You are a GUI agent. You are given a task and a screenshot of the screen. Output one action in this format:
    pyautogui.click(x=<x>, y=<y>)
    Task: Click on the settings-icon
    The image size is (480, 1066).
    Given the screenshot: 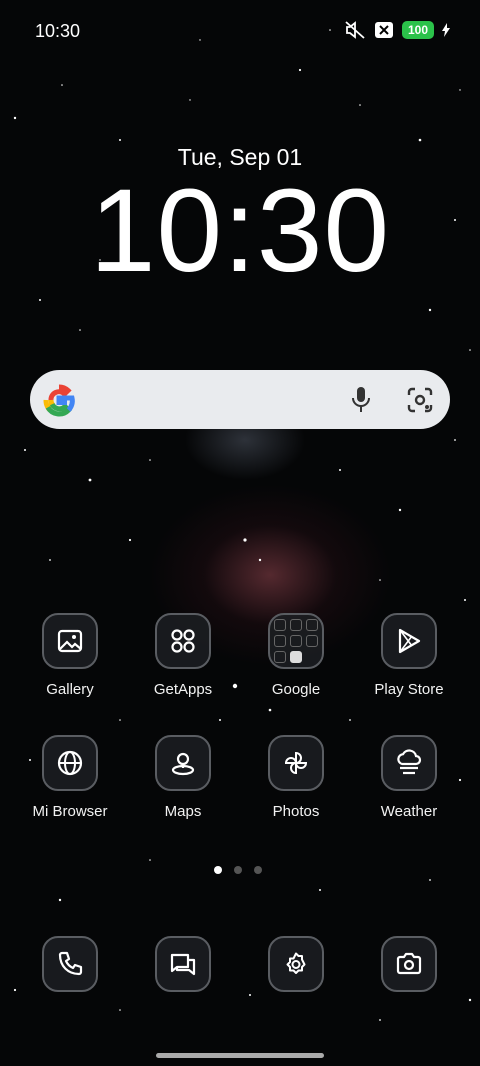 What is the action you would take?
    pyautogui.click(x=296, y=964)
    